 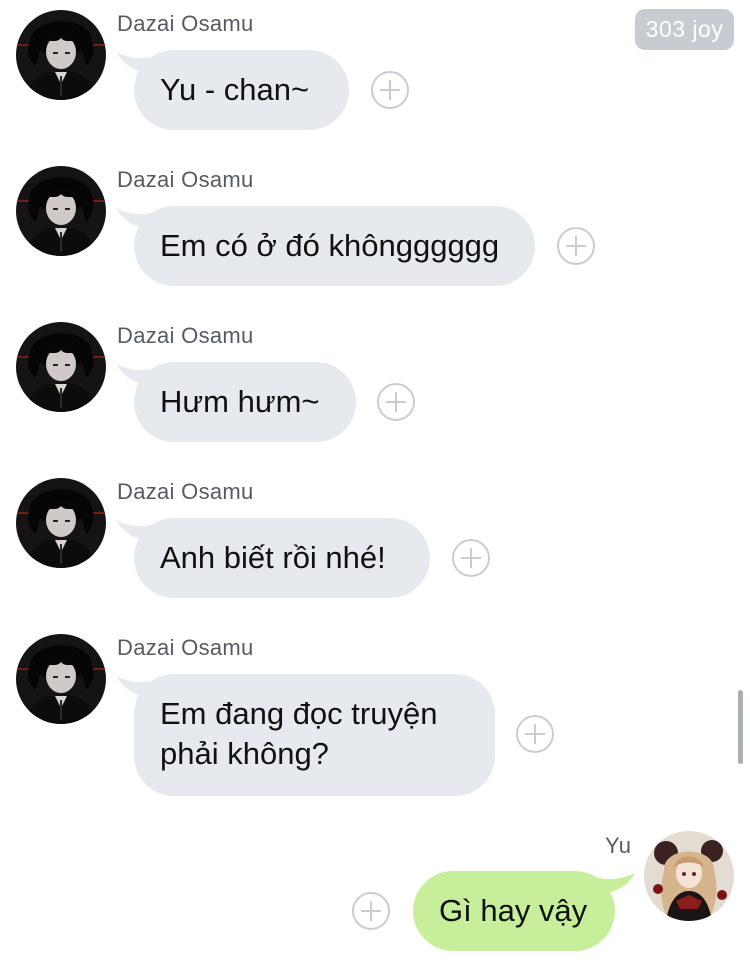 What do you see at coordinates (689, 876) in the screenshot?
I see `own-avatar` at bounding box center [689, 876].